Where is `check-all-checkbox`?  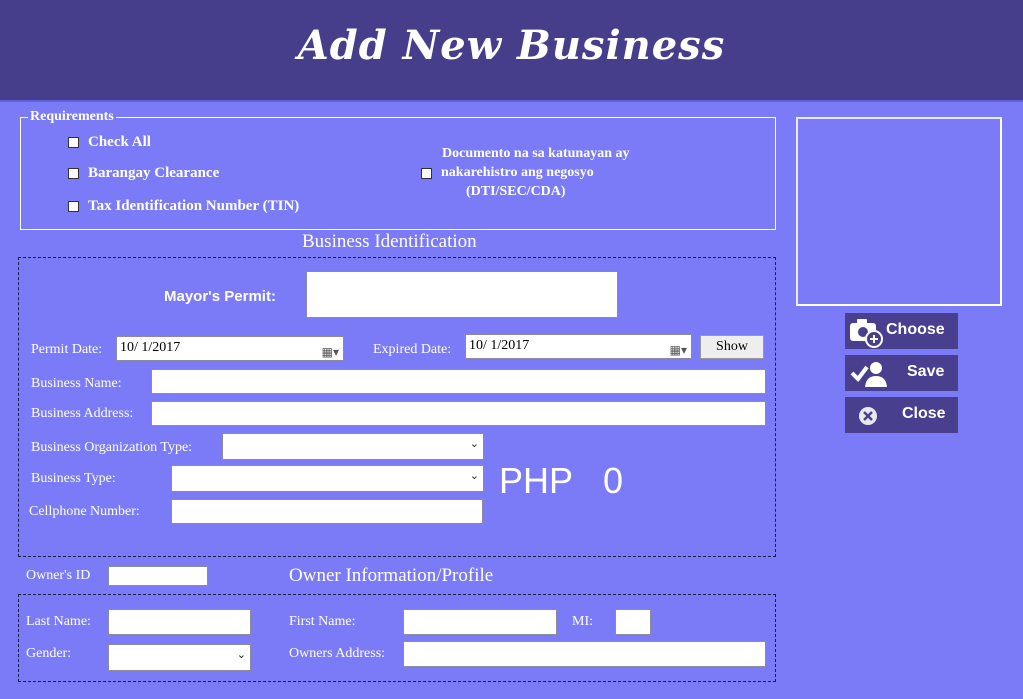 check-all-checkbox is located at coordinates (73, 142).